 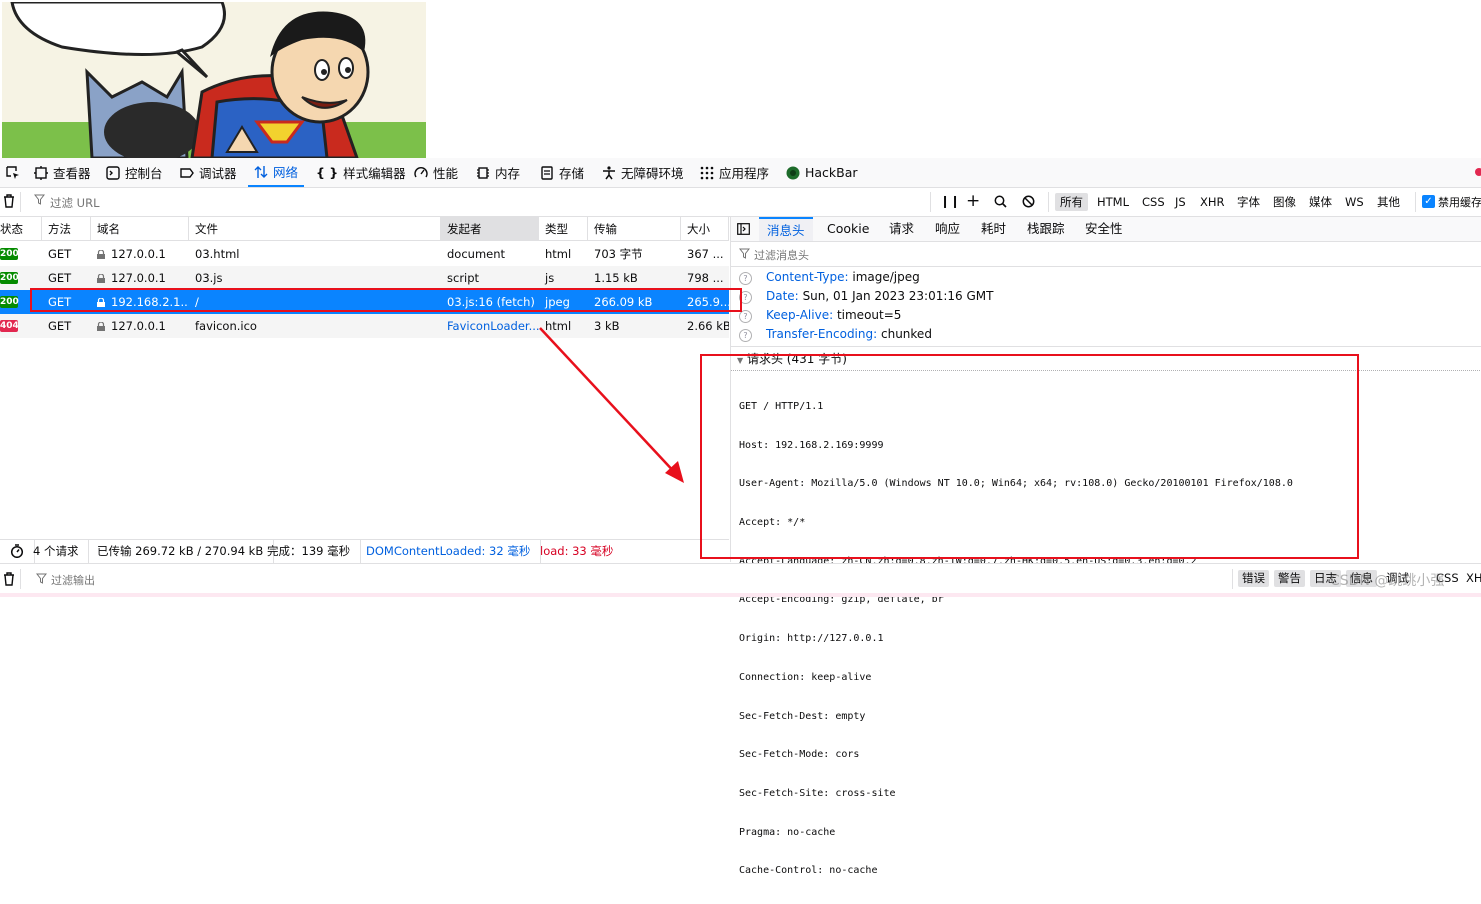 I want to click on filter-type-fonts: 字体, so click(x=1248, y=202).